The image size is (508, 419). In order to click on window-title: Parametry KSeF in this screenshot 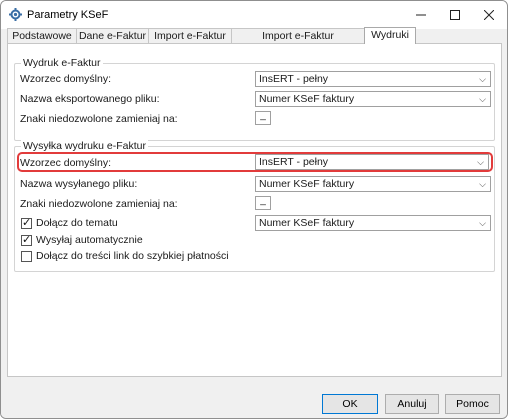, I will do `click(68, 15)`.